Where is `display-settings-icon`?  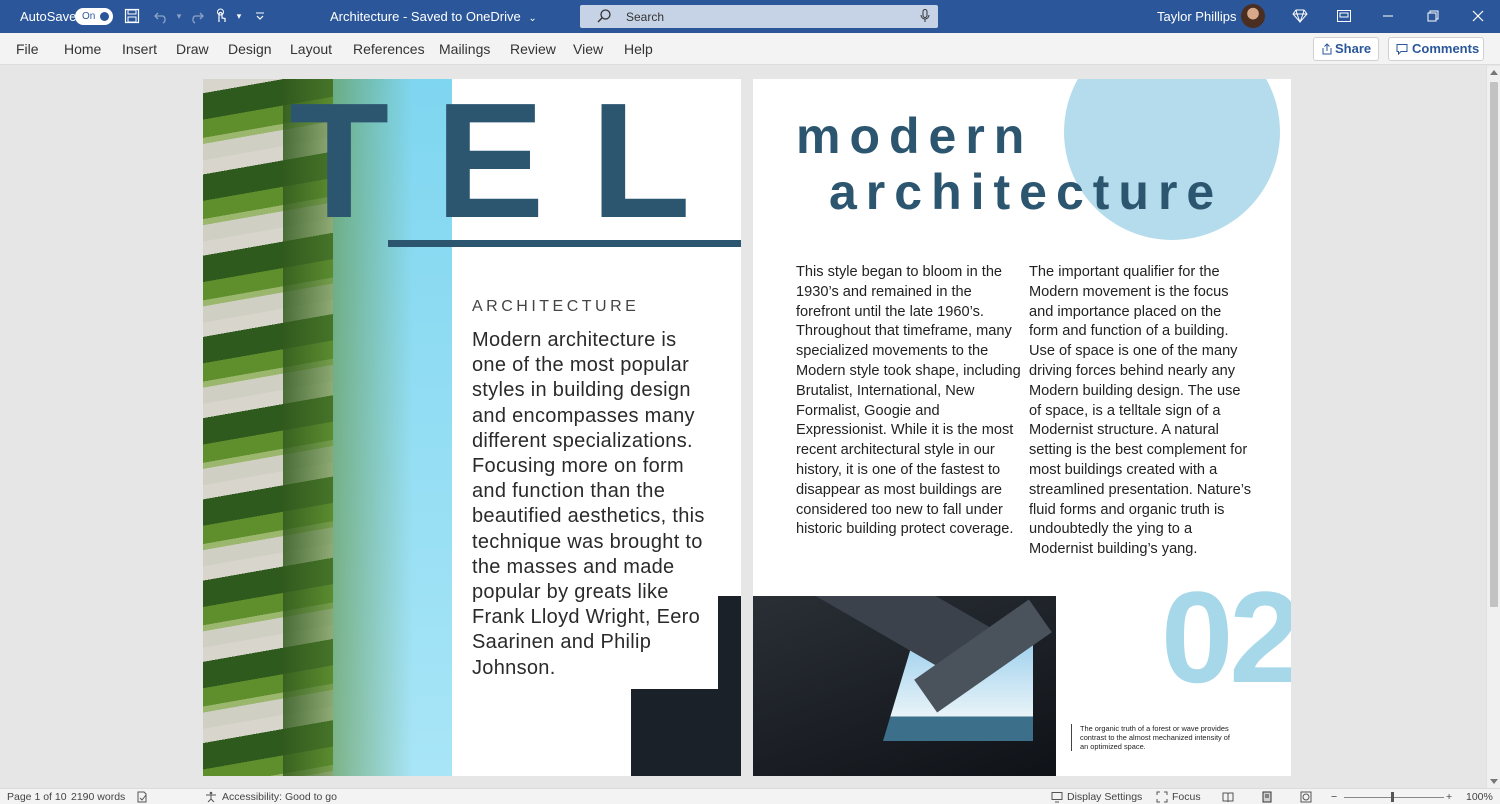
display-settings-icon is located at coordinates (1057, 797).